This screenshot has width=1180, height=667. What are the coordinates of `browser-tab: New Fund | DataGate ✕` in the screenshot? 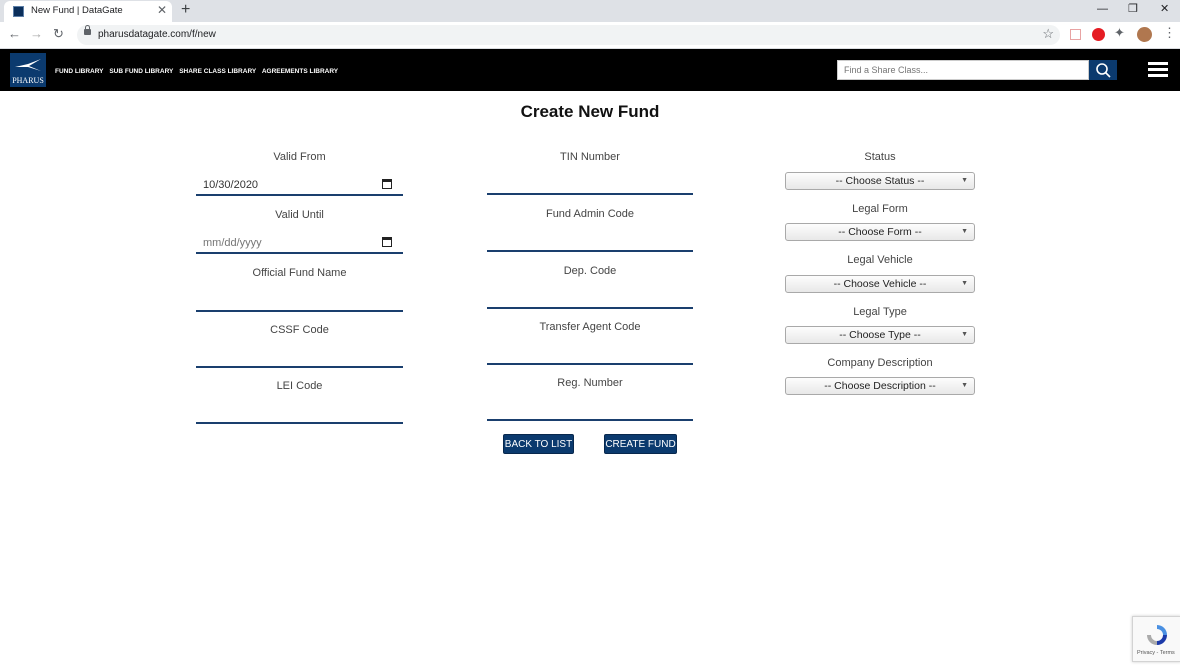 It's located at (88, 11).